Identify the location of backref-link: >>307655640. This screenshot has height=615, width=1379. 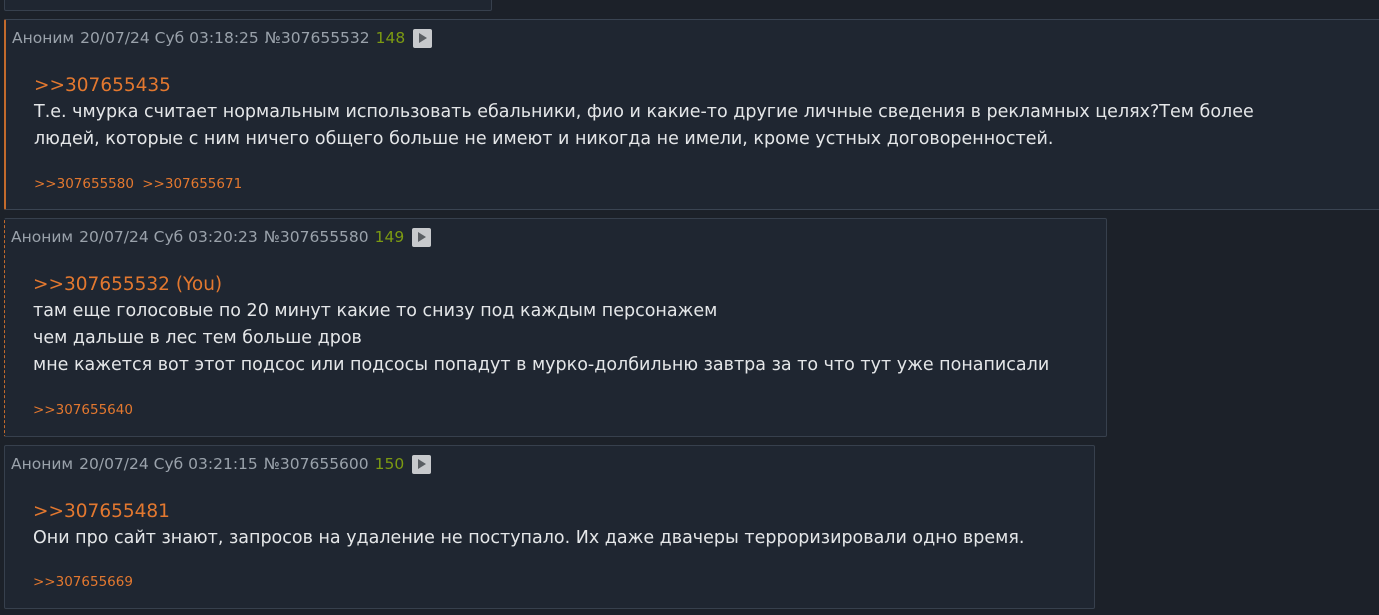
(83, 410).